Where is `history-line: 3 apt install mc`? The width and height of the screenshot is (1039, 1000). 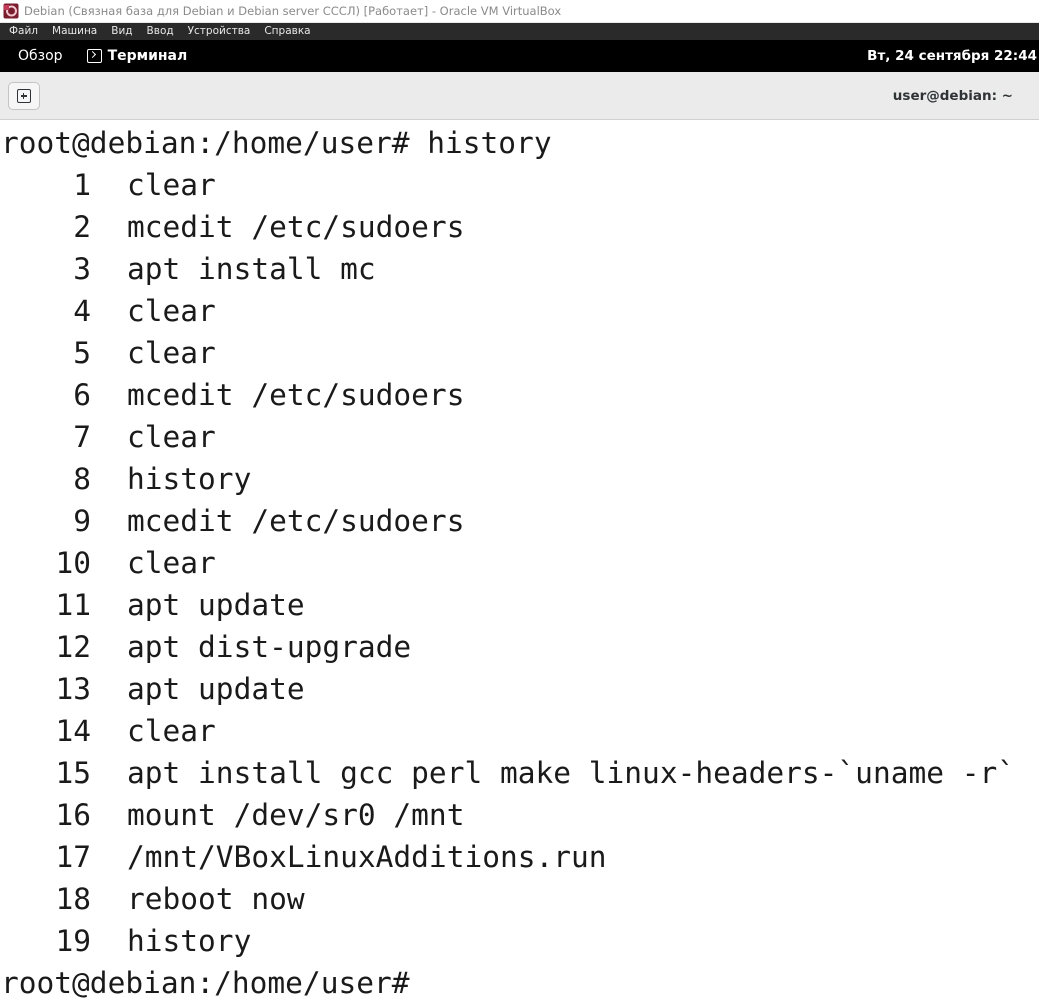 history-line: 3 apt install mc is located at coordinates (188, 269).